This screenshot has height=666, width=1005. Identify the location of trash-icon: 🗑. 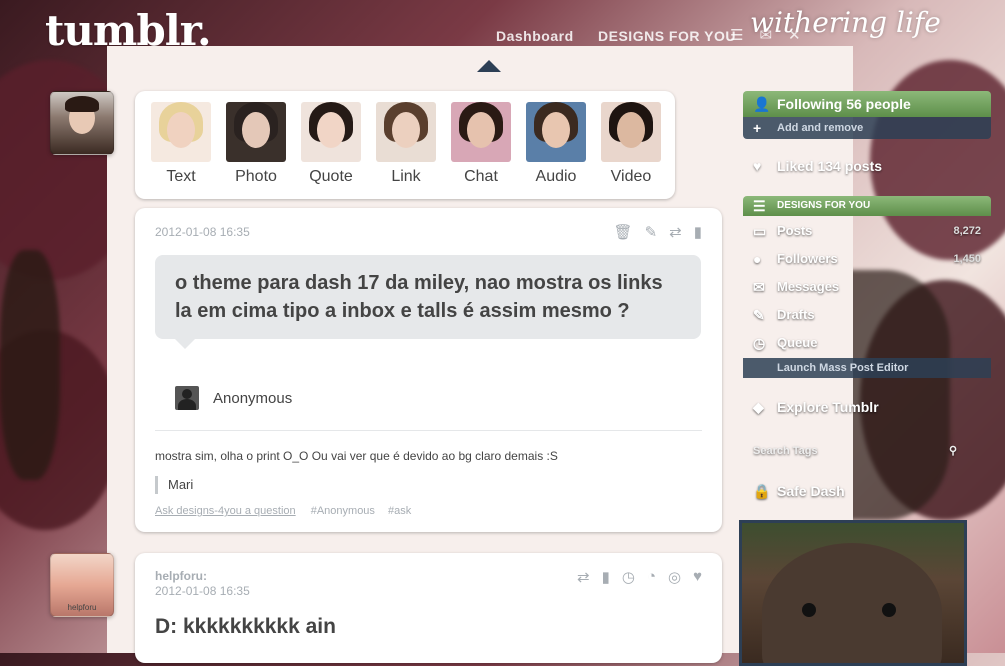
(623, 232).